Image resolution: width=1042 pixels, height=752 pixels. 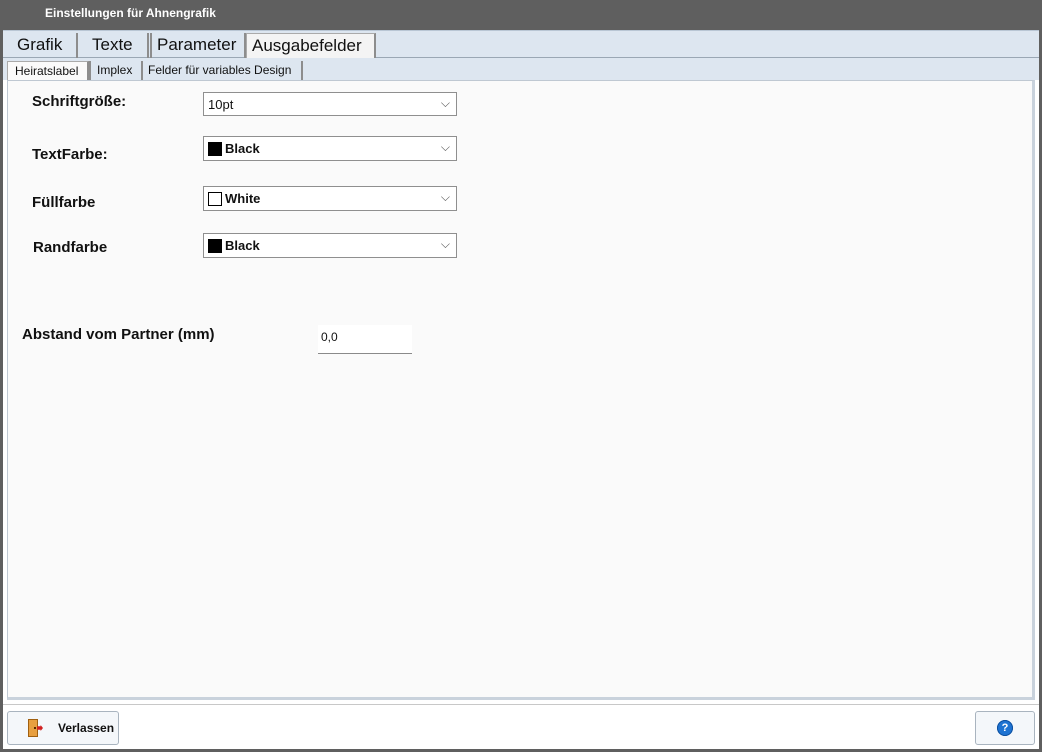 I want to click on tab-label: Grafik, so click(x=40, y=44).